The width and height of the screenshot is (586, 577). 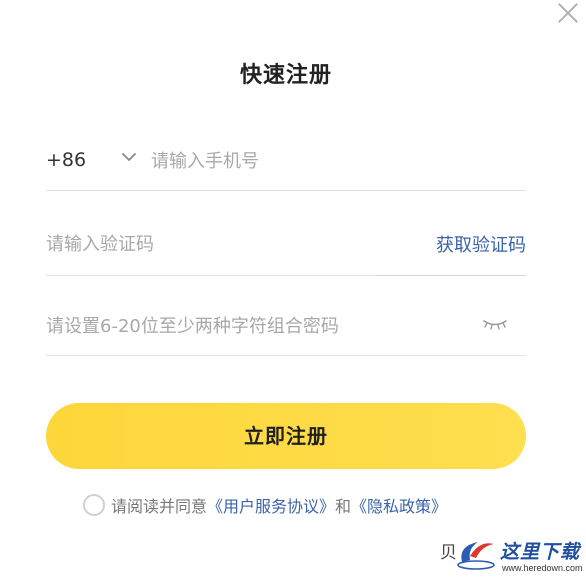 I want to click on password-input, so click(x=256, y=326).